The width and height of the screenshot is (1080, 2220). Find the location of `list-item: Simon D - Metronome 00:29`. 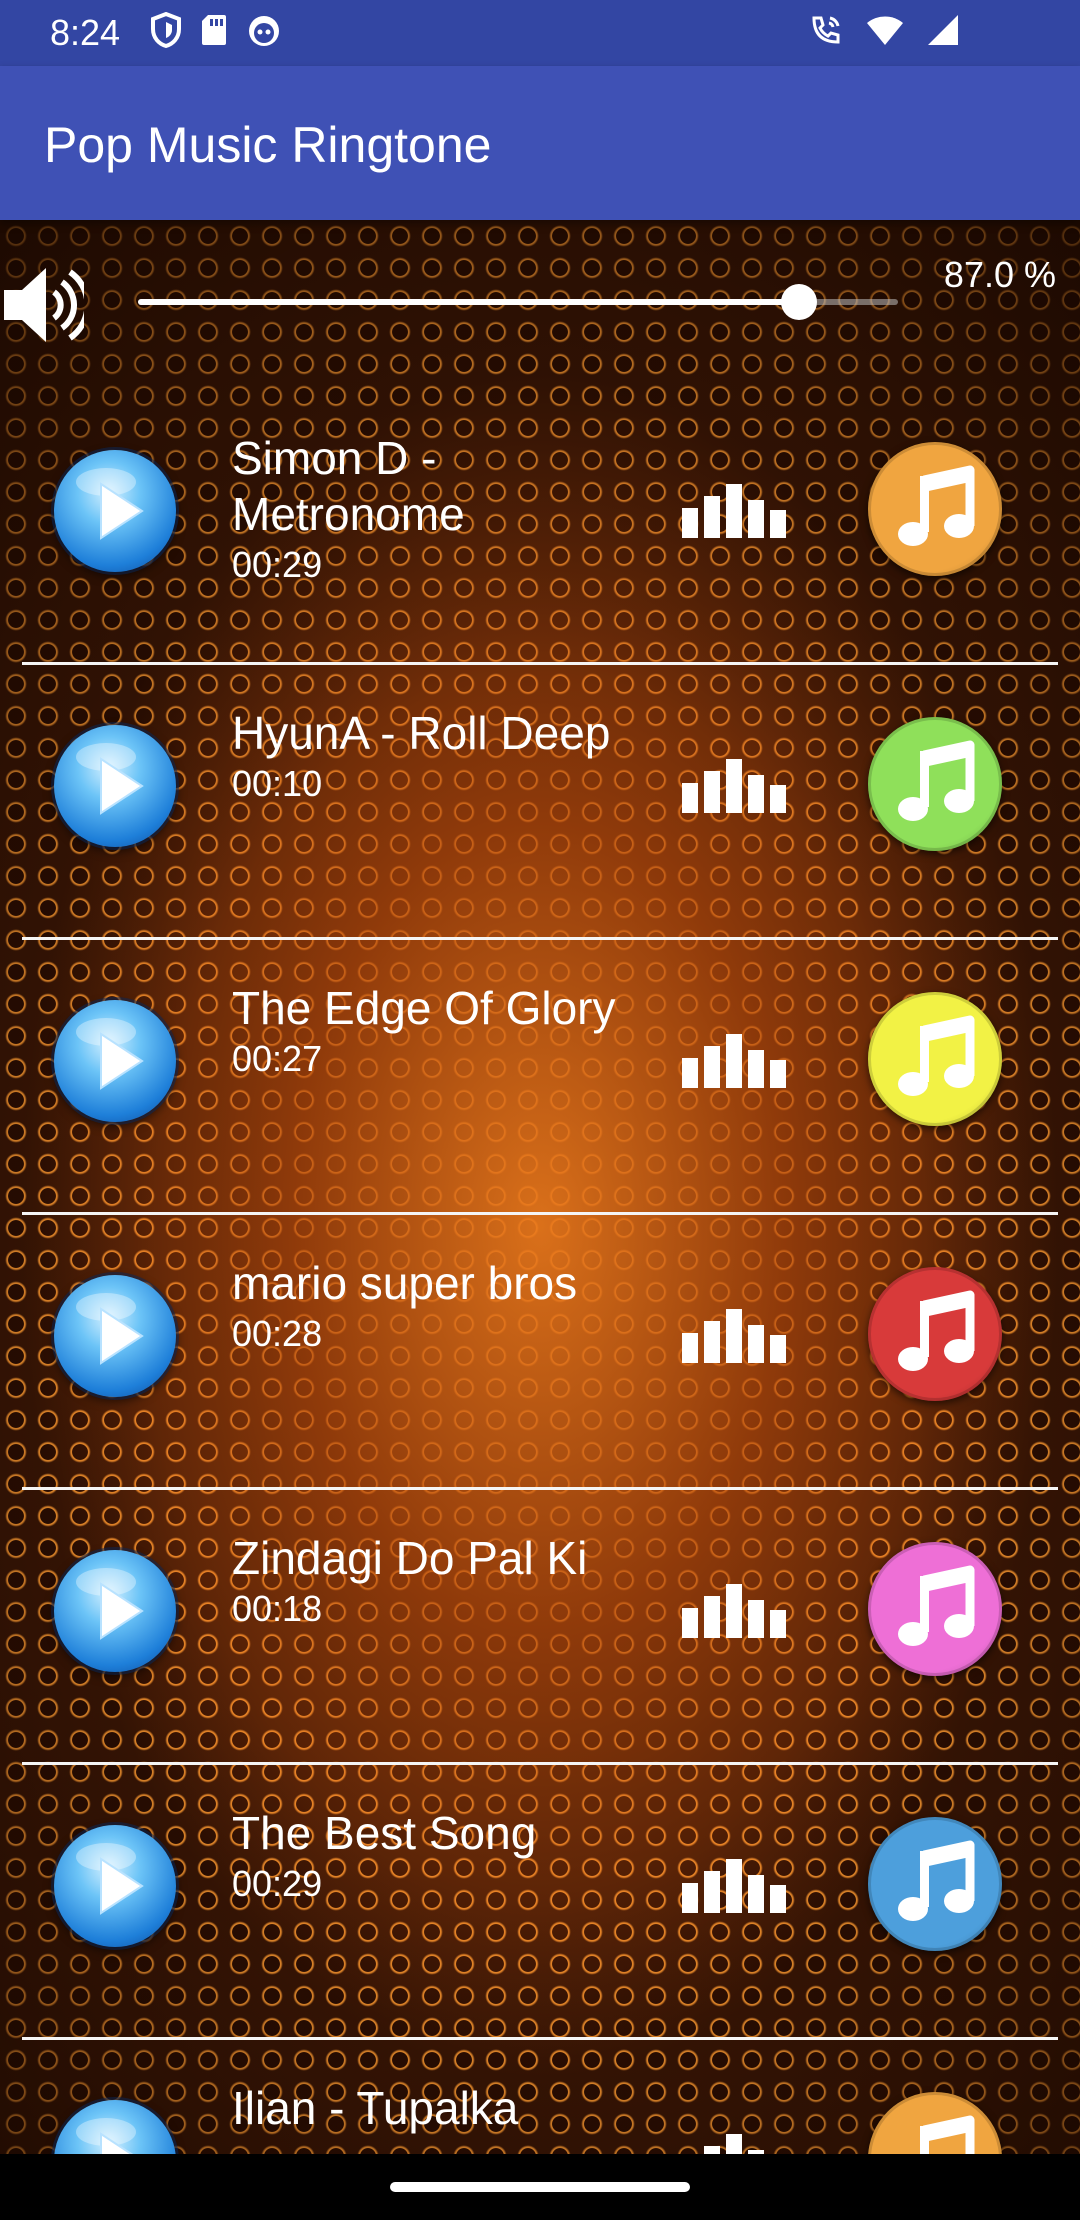

list-item: Simon D - Metronome 00:29 is located at coordinates (540, 527).